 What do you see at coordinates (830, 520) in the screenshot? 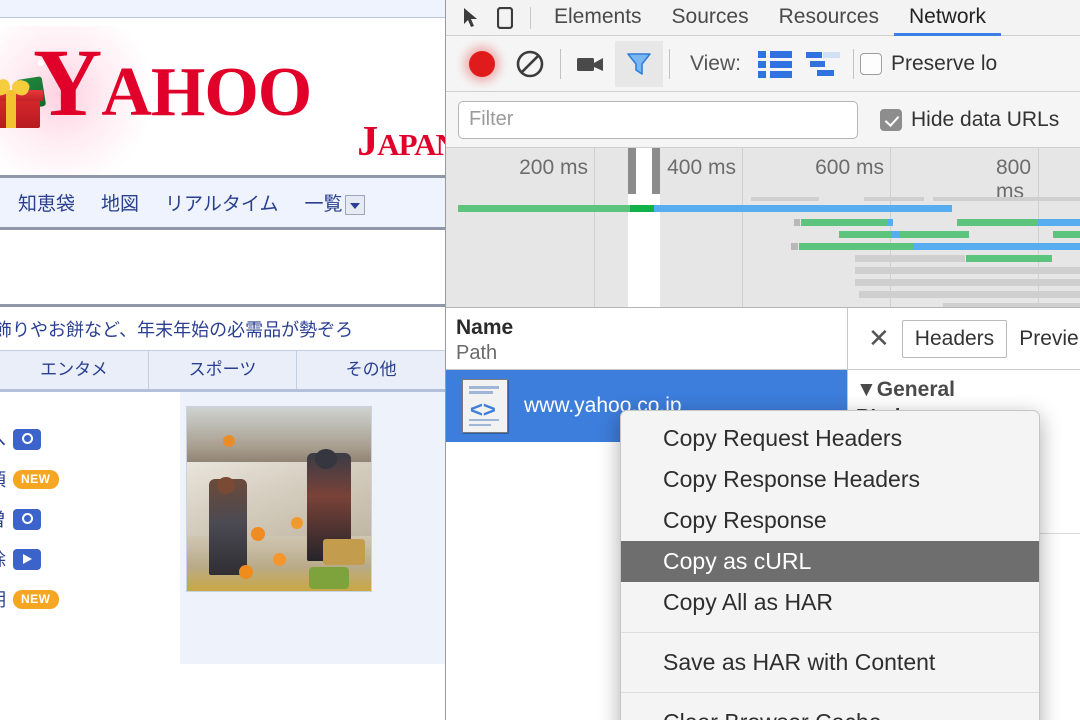
I see `menu-item-copy-response: Copy Response` at bounding box center [830, 520].